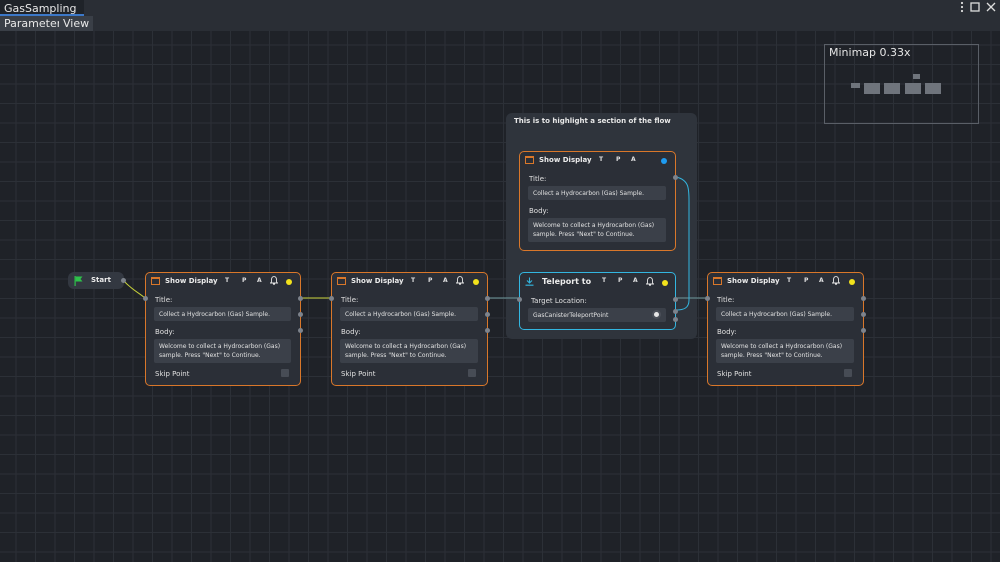 The image size is (1000, 562). Describe the element at coordinates (500, 8) in the screenshot. I see `title-bar: GasSampling` at that location.